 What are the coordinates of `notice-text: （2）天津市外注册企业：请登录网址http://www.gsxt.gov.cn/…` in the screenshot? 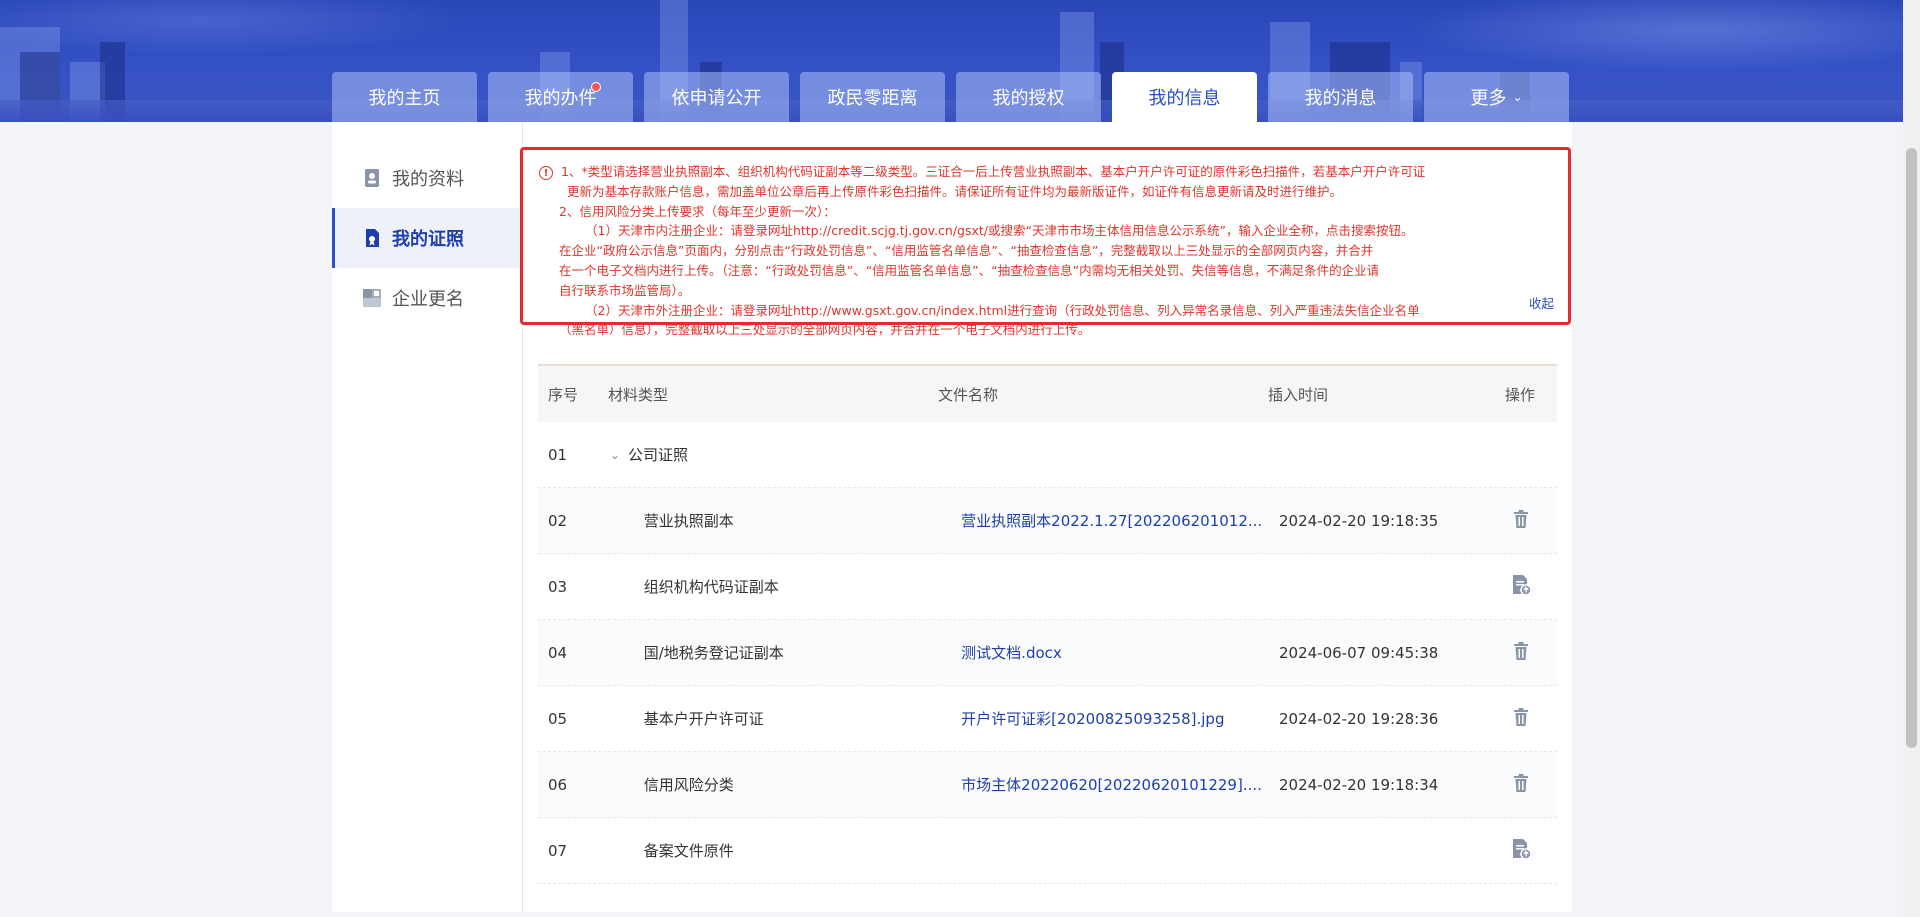 It's located at (1002, 310).